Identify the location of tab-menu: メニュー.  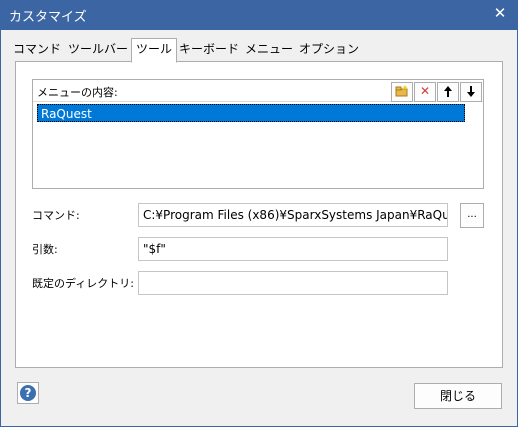
(269, 49).